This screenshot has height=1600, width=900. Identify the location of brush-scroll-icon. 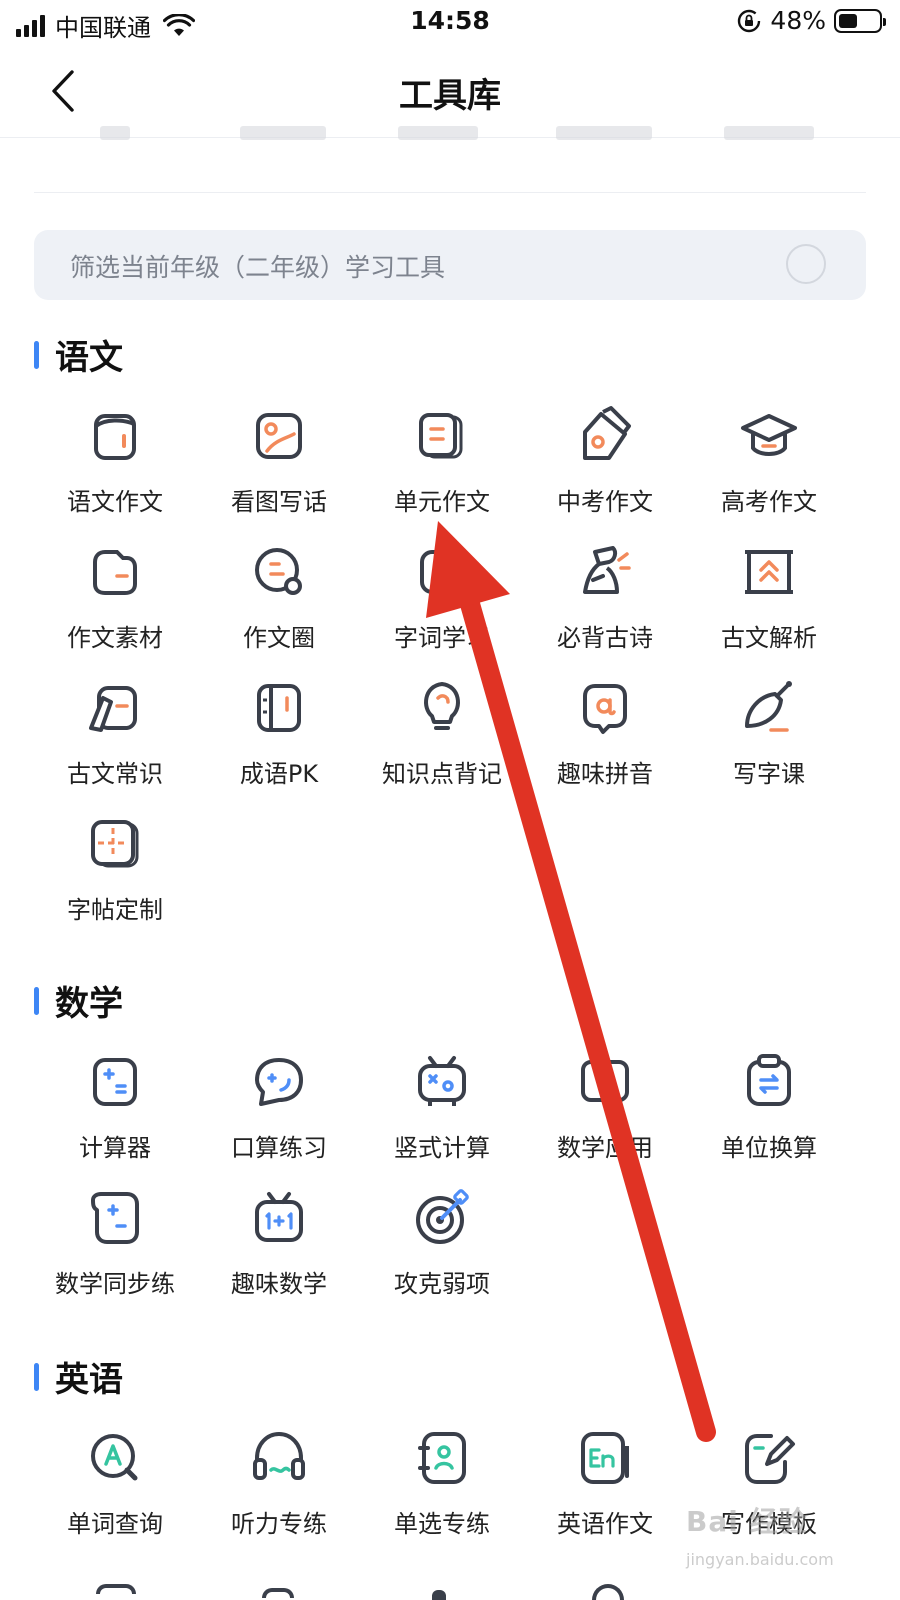
(113, 709).